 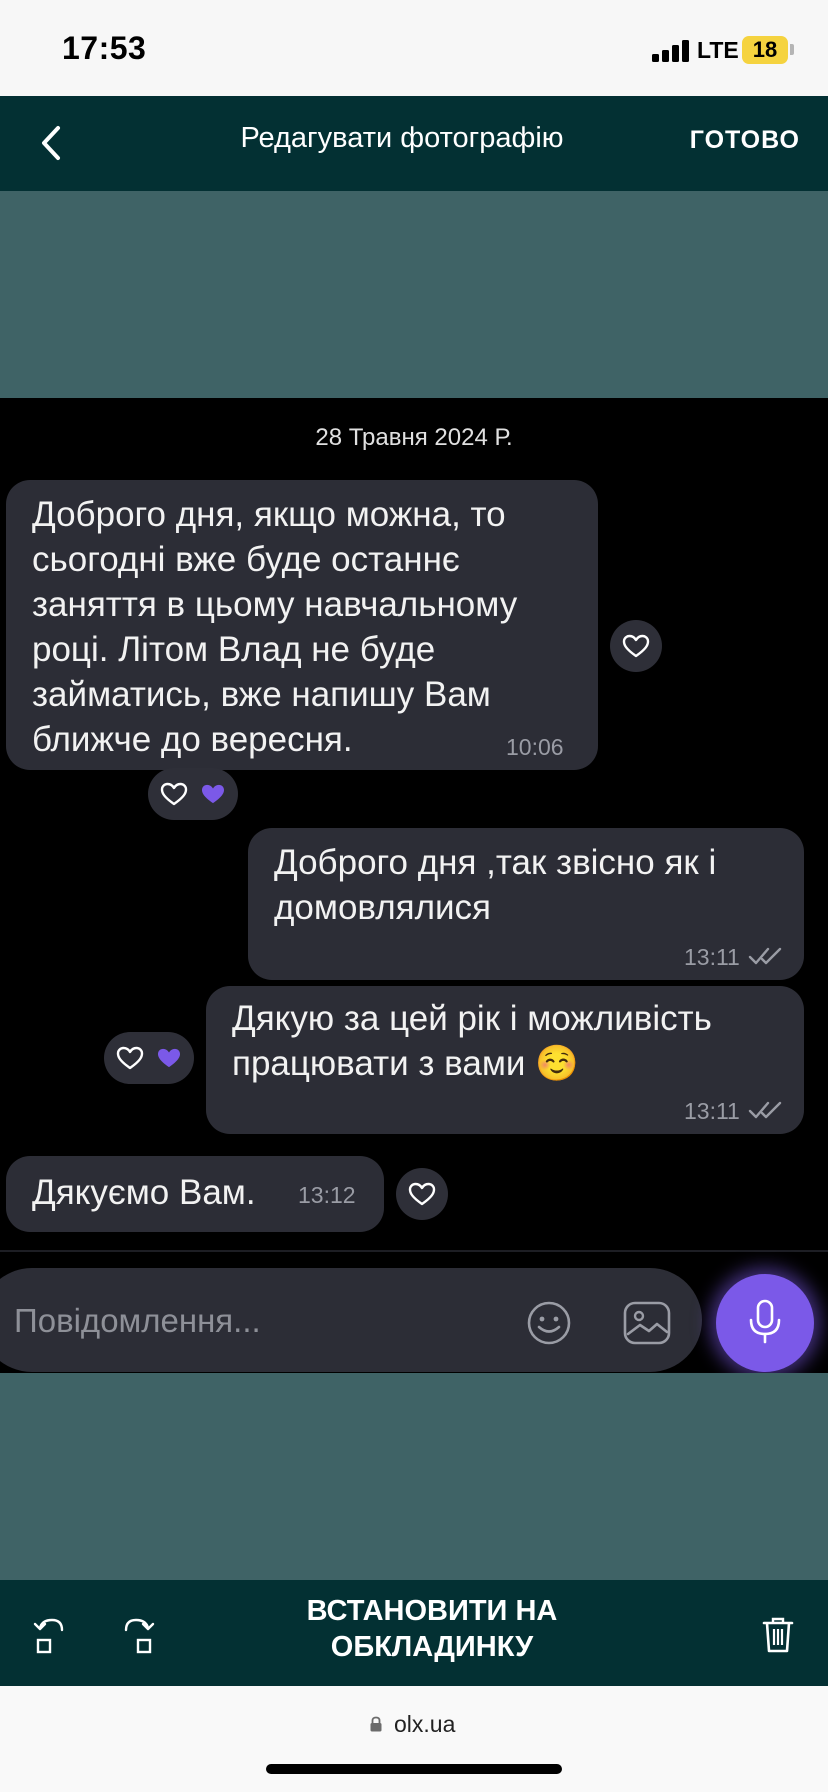 What do you see at coordinates (549, 1323) in the screenshot?
I see `emoji-icon` at bounding box center [549, 1323].